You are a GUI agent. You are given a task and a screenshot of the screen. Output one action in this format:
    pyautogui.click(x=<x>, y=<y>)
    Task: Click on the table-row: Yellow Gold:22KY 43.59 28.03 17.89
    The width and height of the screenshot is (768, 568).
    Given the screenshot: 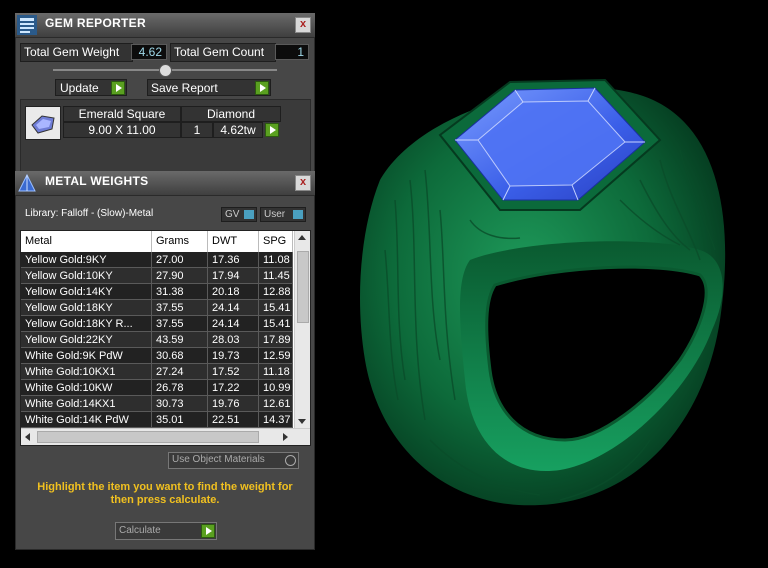 What is the action you would take?
    pyautogui.click(x=157, y=340)
    